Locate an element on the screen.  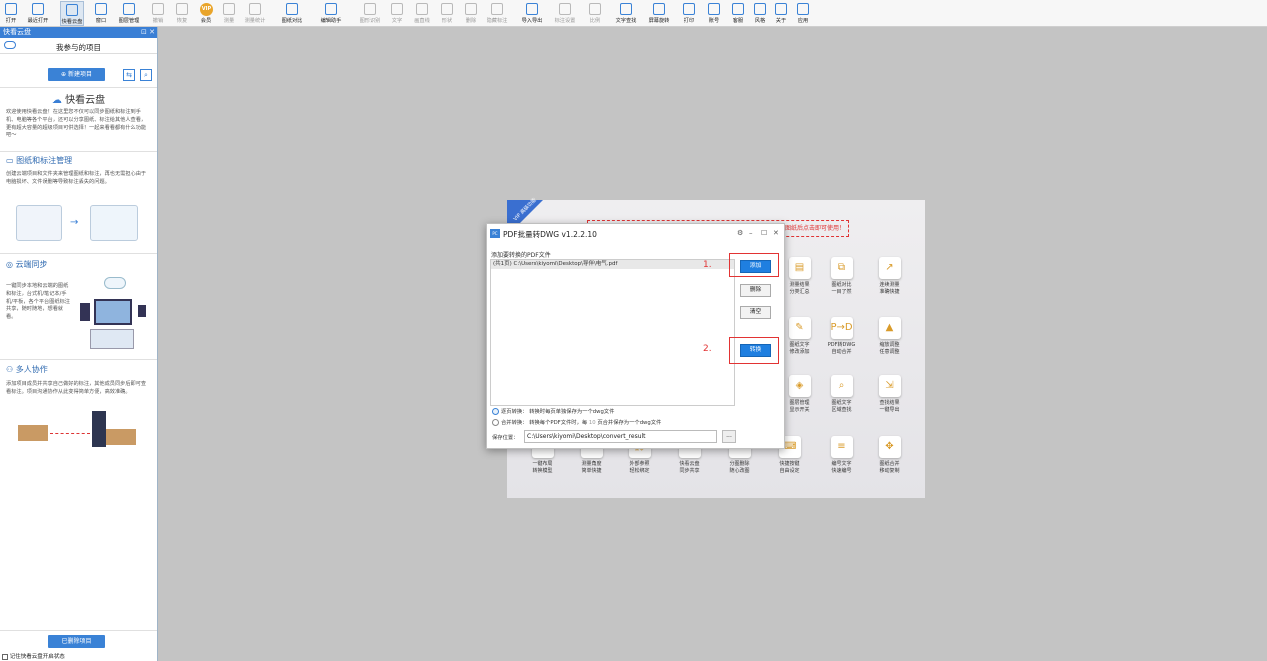
toolbar-recent-button: 最近打开 is located at coordinates (38, 13).